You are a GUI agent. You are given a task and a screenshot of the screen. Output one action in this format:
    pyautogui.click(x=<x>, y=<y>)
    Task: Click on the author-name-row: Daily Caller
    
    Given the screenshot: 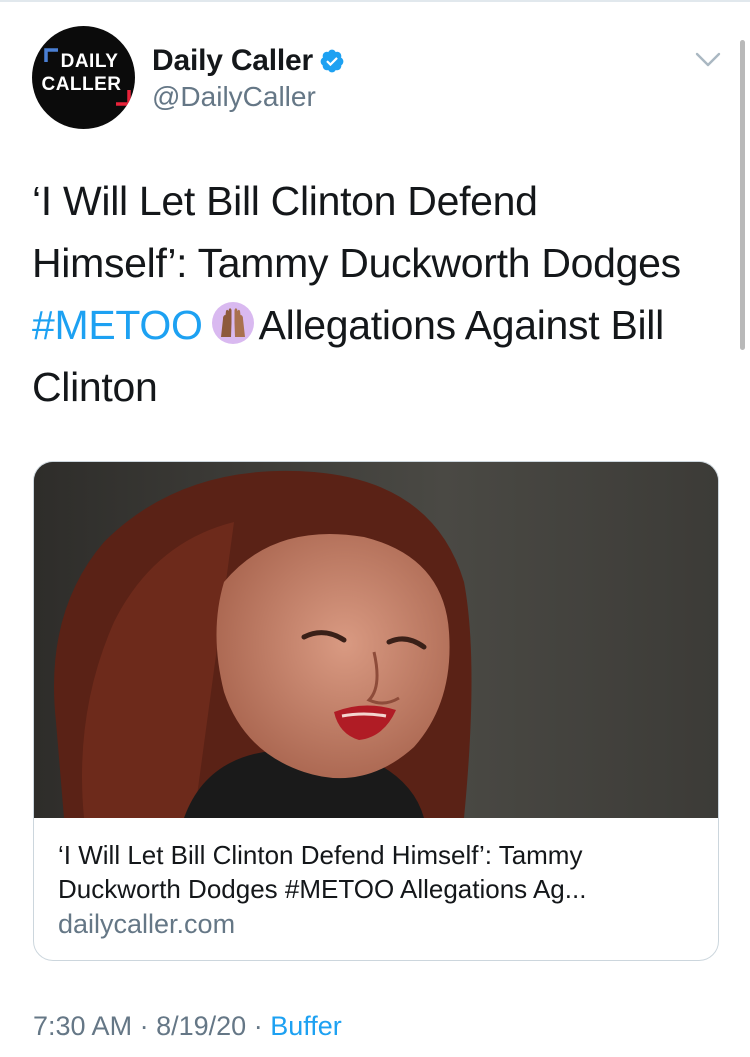 What is the action you would take?
    pyautogui.click(x=248, y=61)
    